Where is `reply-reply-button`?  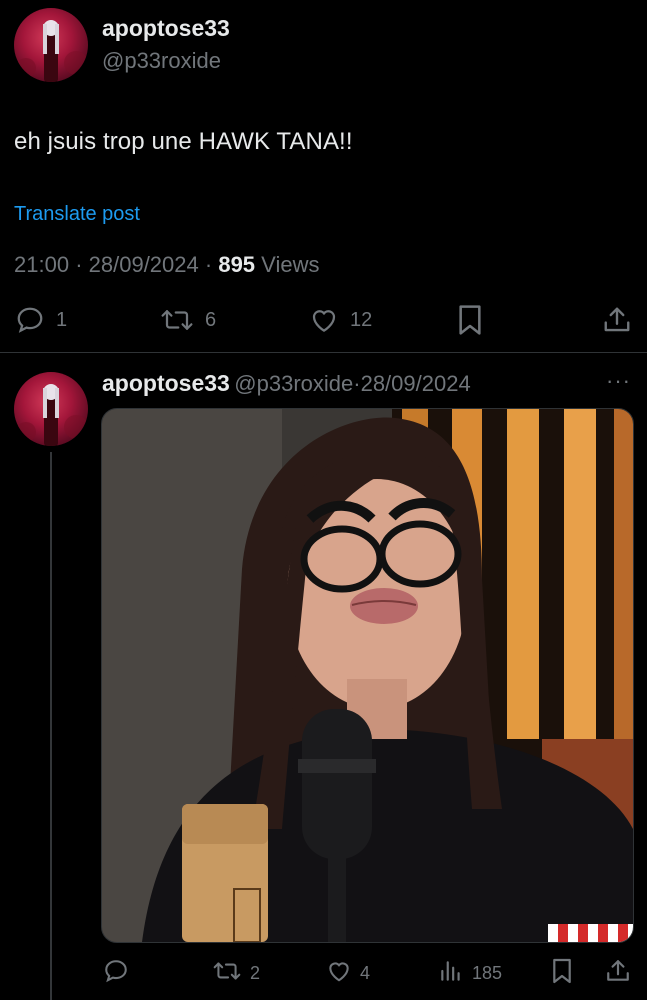 reply-reply-button is located at coordinates (116, 973).